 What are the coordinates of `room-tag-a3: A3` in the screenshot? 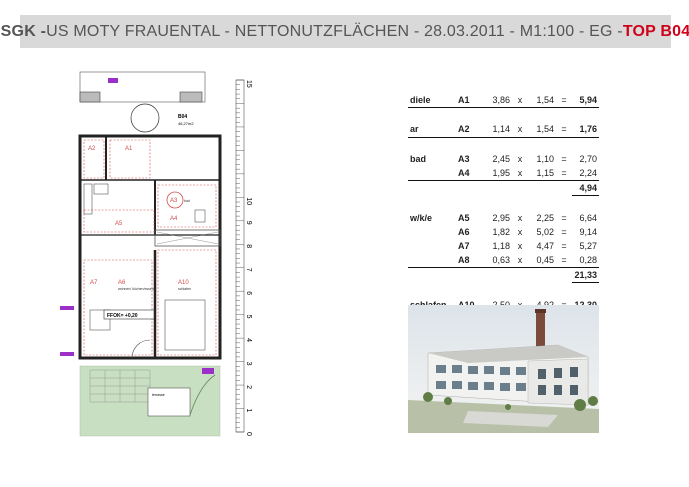 It's located at (174, 201).